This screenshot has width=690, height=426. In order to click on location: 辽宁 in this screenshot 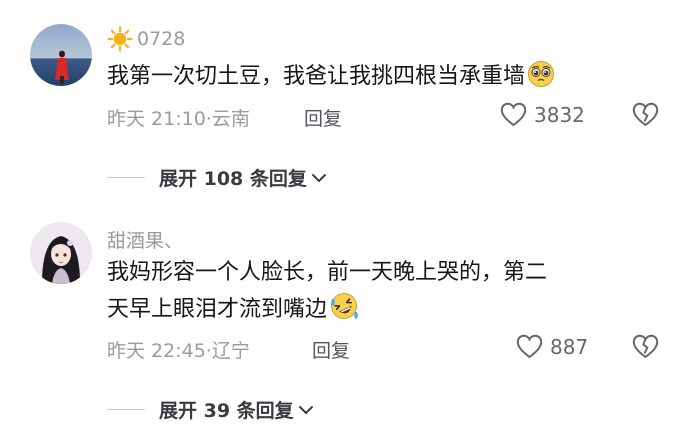, I will do `click(230, 351)`.